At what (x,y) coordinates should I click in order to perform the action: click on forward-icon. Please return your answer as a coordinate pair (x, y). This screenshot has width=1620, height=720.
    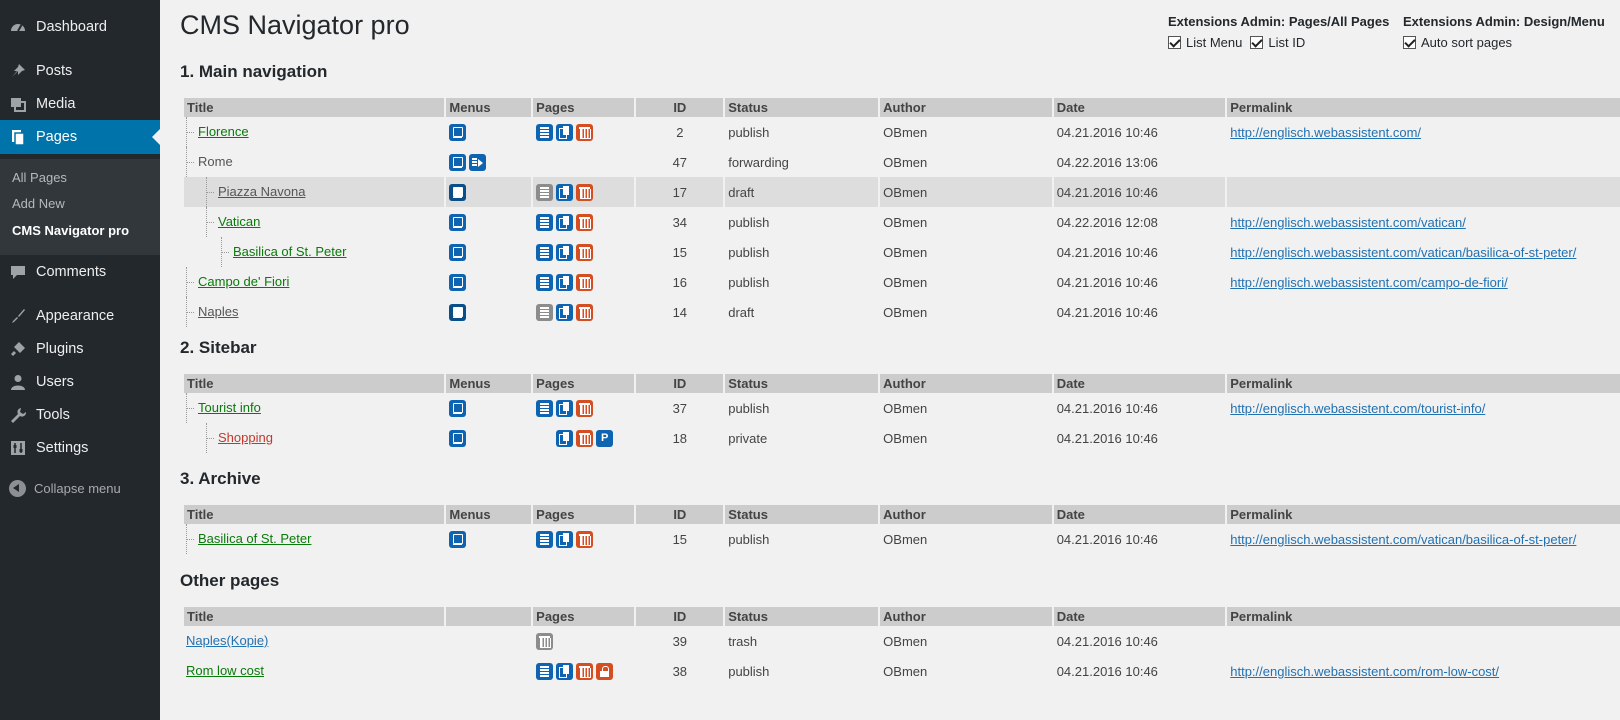
    Looking at the image, I should click on (478, 162).